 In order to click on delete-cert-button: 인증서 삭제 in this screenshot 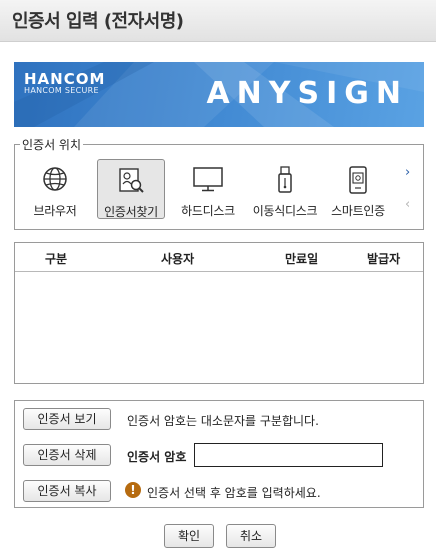, I will do `click(67, 455)`.